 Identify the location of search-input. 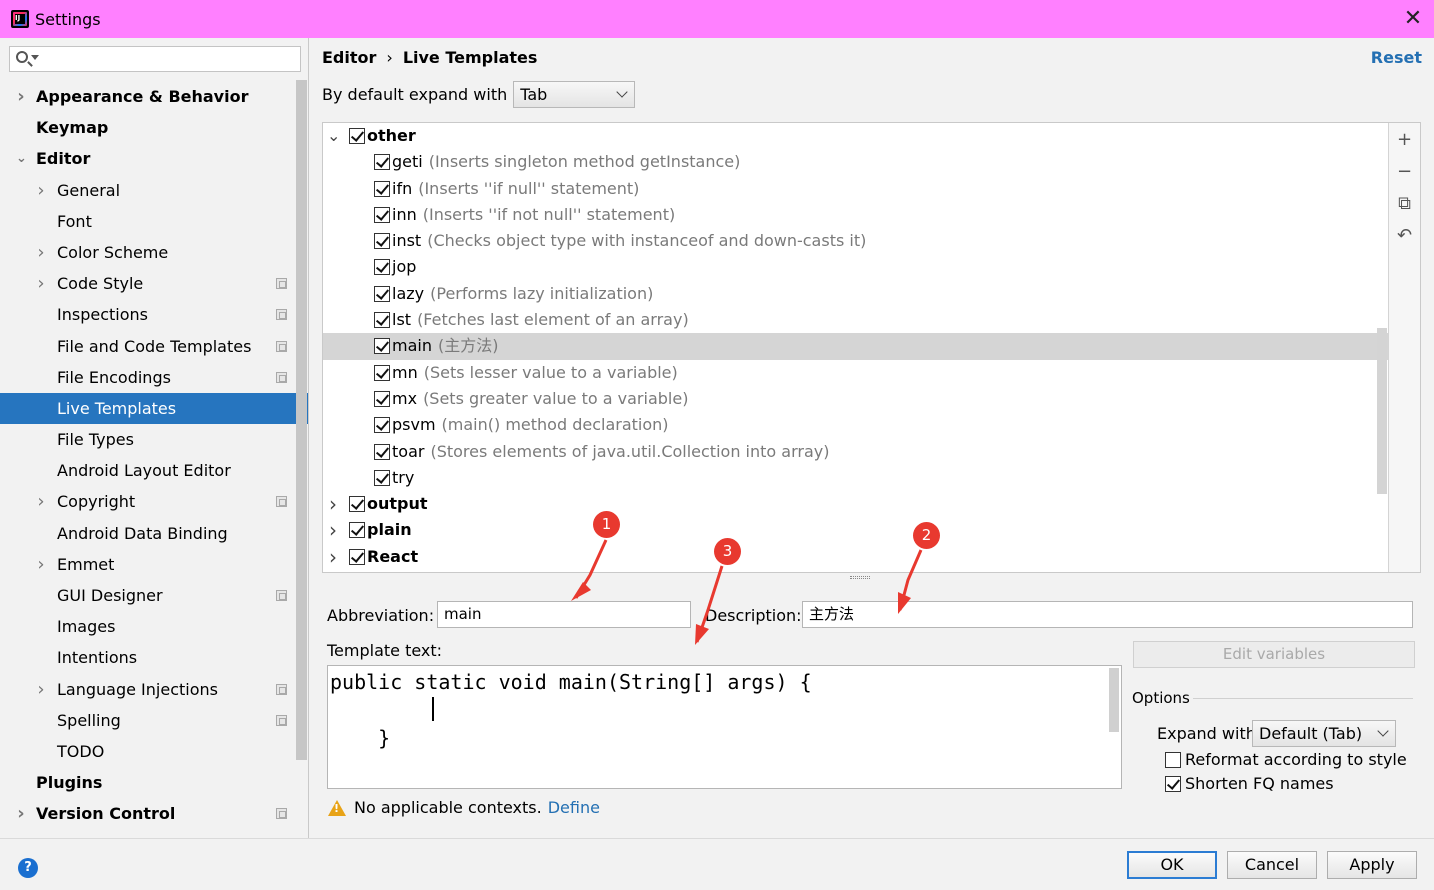
(155, 59).